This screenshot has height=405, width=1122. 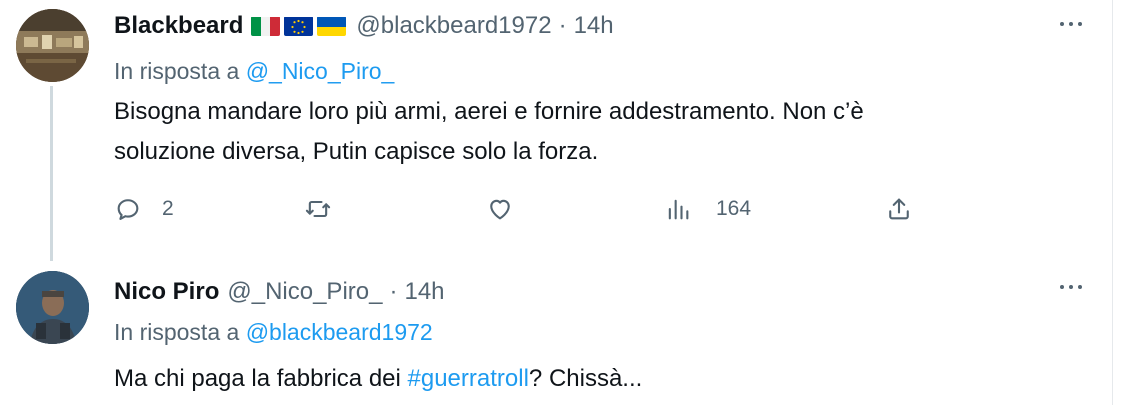 I want to click on ukraine-flag-icon, so click(x=332, y=26).